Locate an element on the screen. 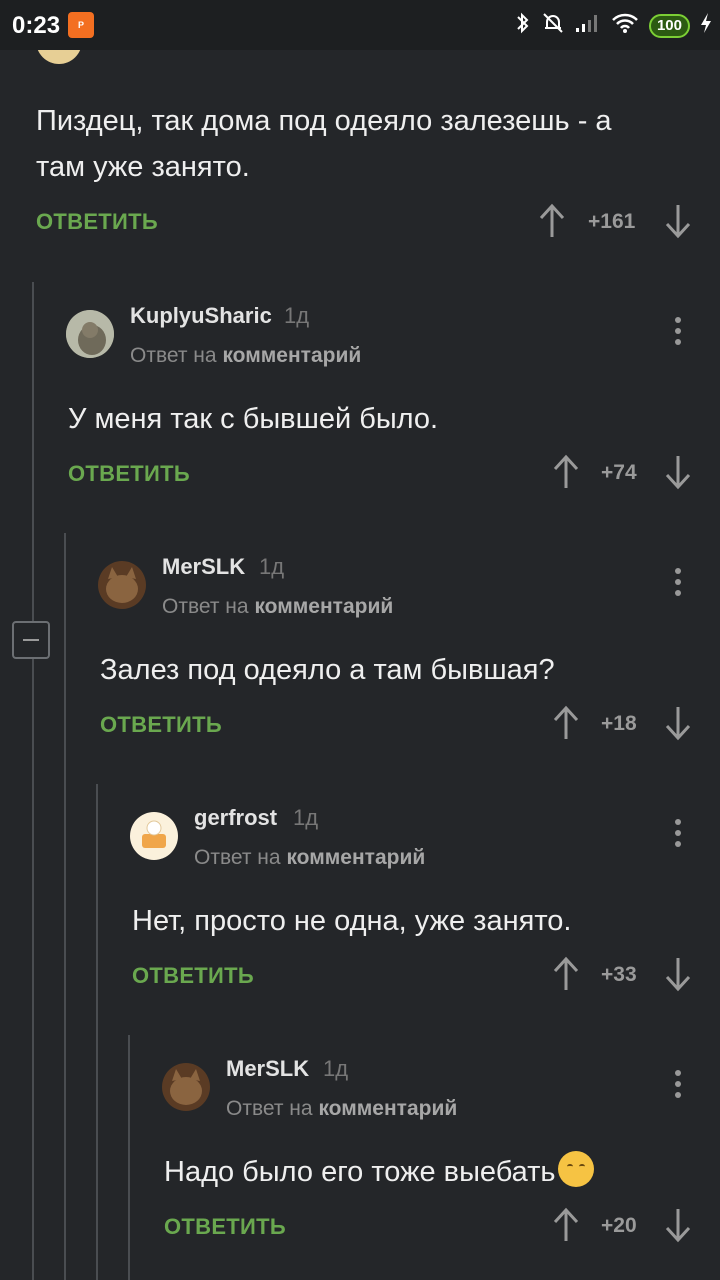 The height and width of the screenshot is (1280, 720). status-icons: 100 is located at coordinates (613, 26).